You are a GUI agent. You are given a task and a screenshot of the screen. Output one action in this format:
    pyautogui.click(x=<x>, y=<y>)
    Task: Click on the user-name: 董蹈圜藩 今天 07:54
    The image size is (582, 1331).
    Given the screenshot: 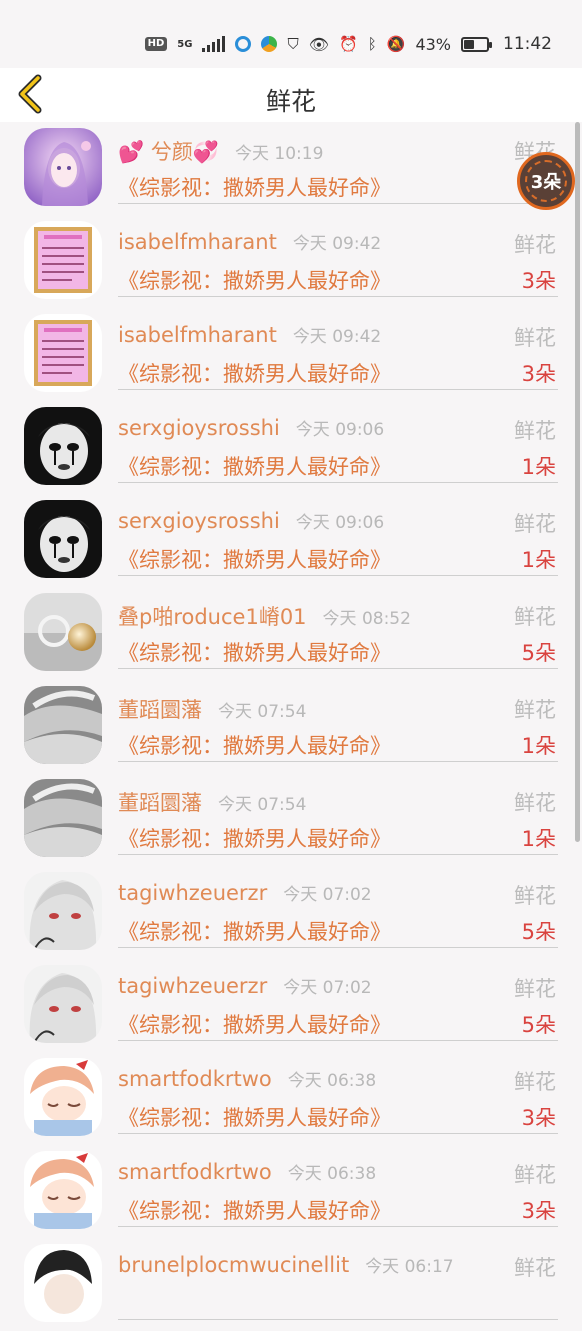 What is the action you would take?
    pyautogui.click(x=212, y=709)
    